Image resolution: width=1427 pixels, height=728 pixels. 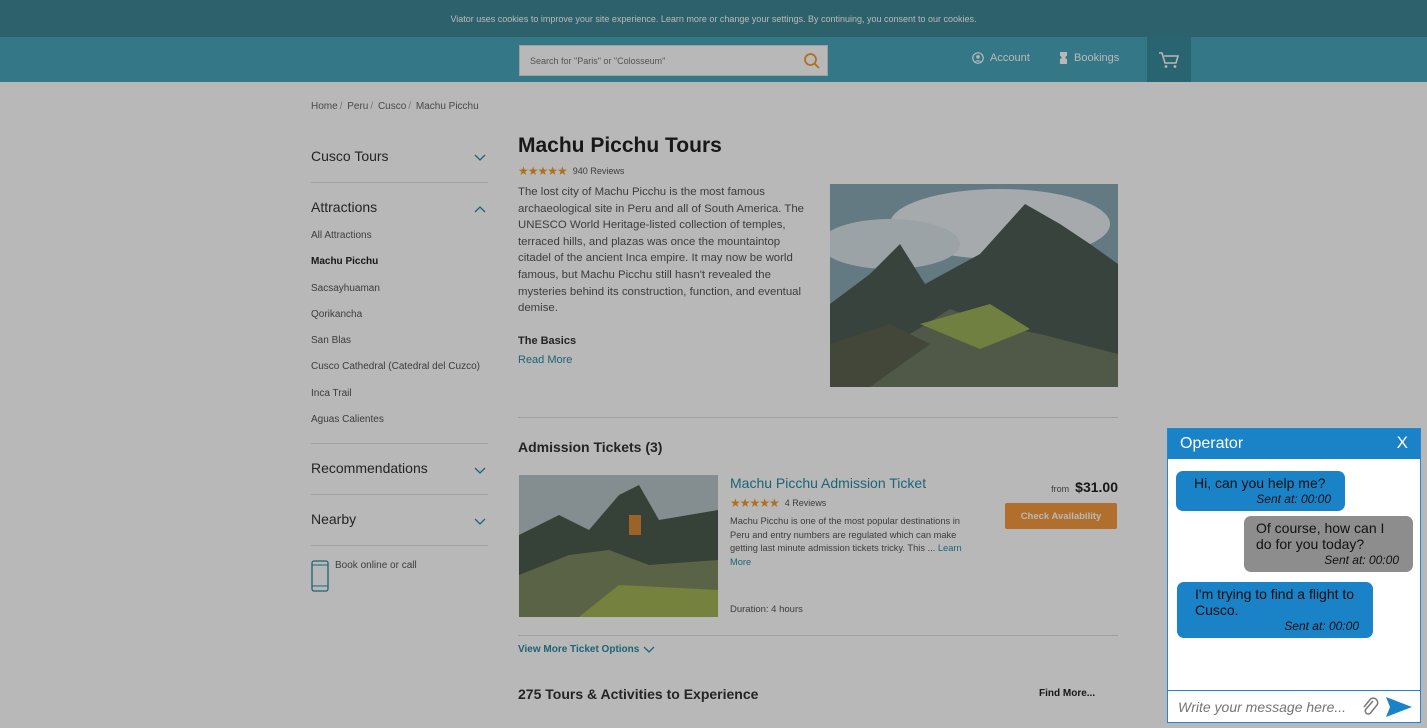 I want to click on price-value: $31.00, so click(x=1096, y=487).